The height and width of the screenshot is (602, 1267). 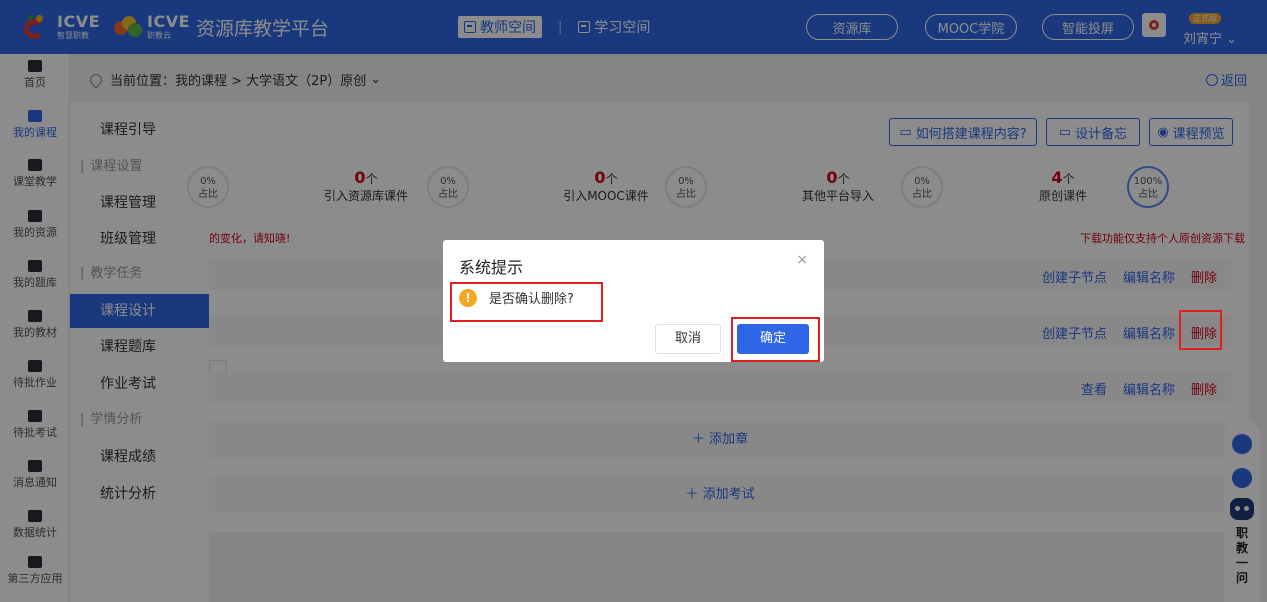 I want to click on highlight-message, so click(x=526, y=302).